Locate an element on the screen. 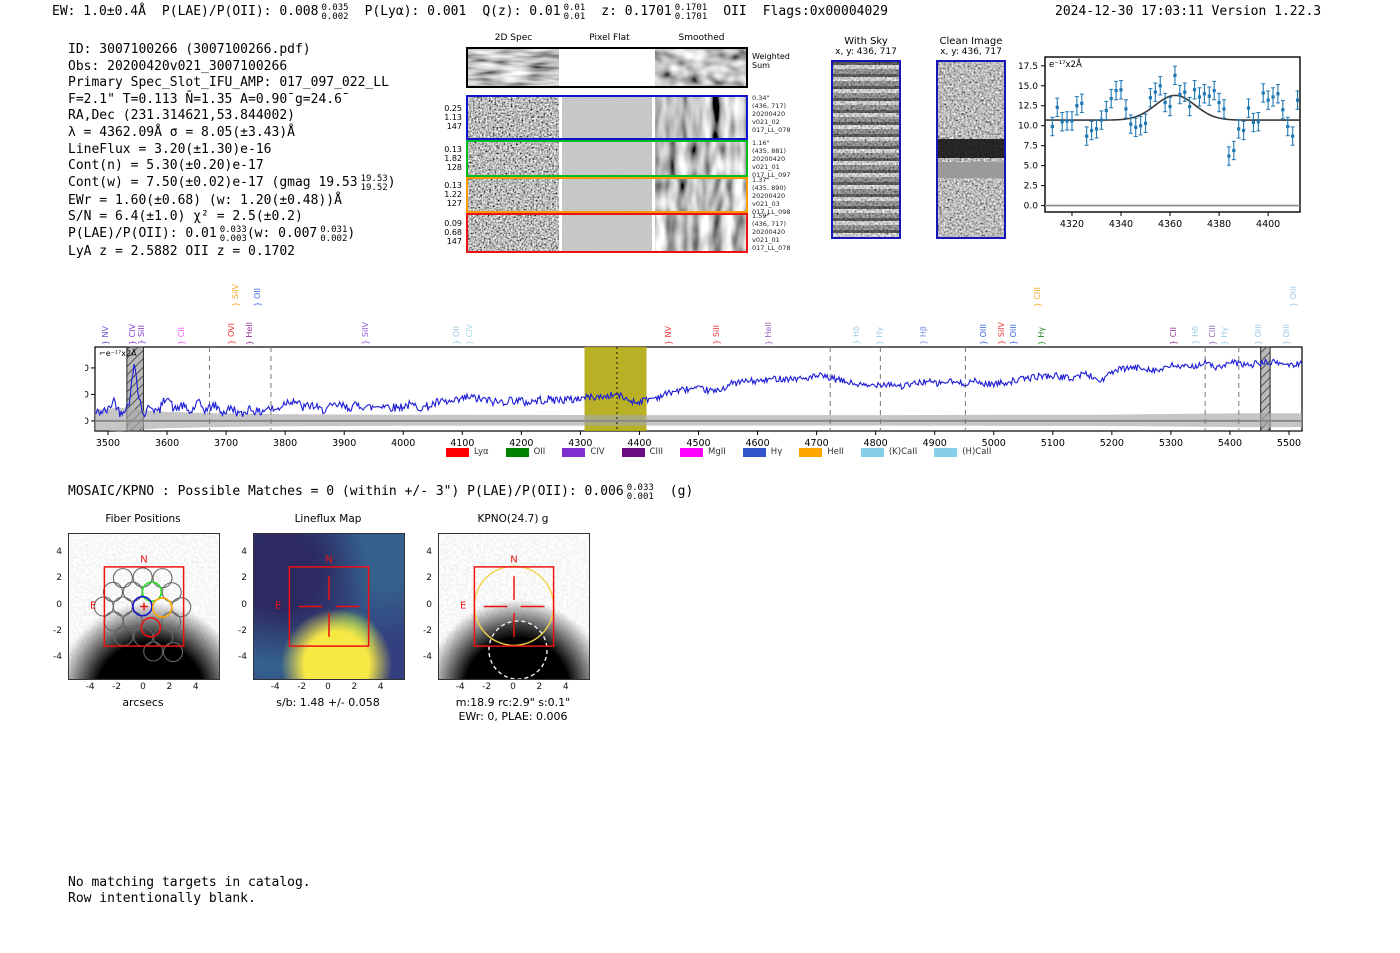  stacked-limits: 0.031 0.002 is located at coordinates (334, 234).